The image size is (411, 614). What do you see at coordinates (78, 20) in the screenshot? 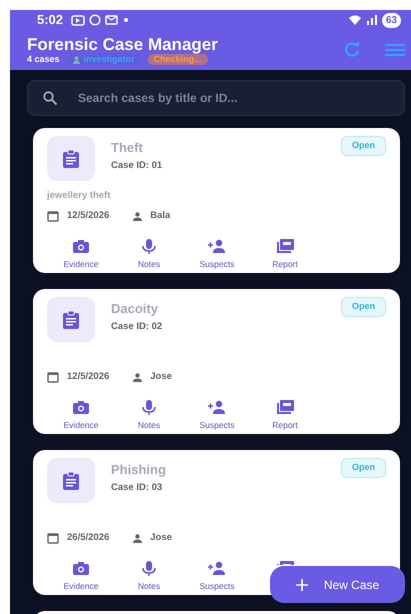
I see `play-notification-icon` at bounding box center [78, 20].